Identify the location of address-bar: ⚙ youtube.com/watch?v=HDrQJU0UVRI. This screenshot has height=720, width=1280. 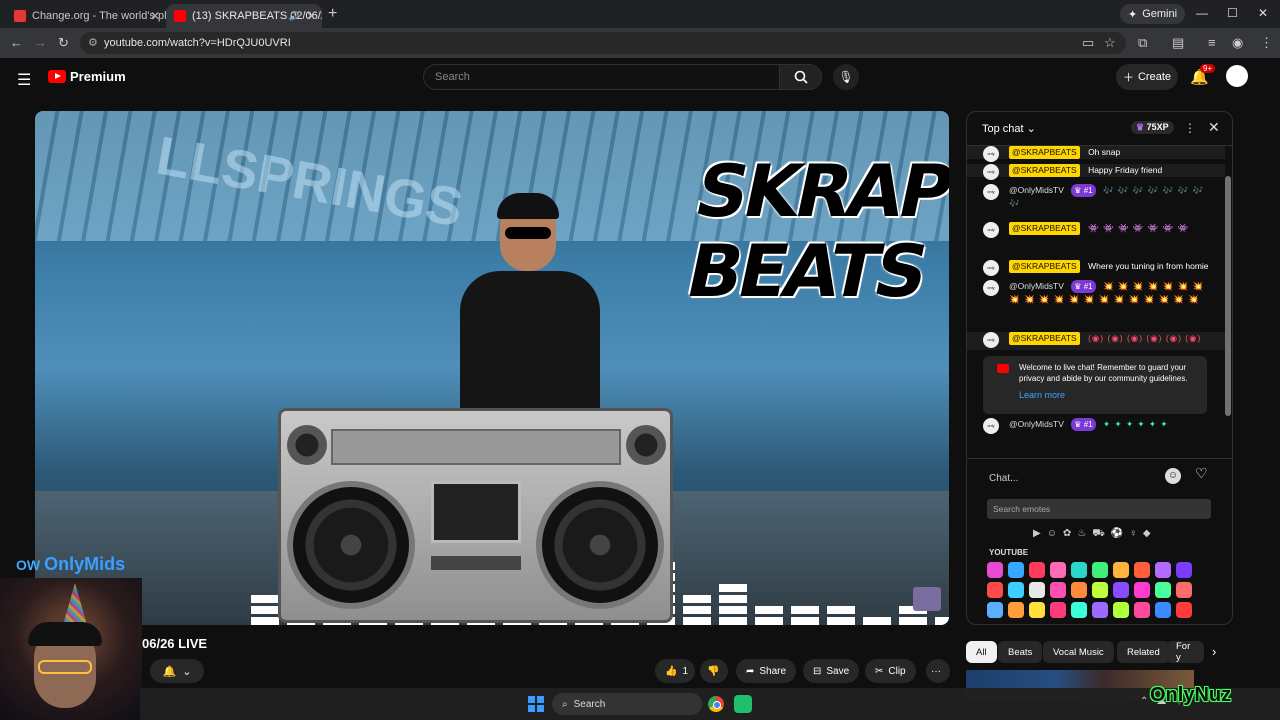
(603, 43).